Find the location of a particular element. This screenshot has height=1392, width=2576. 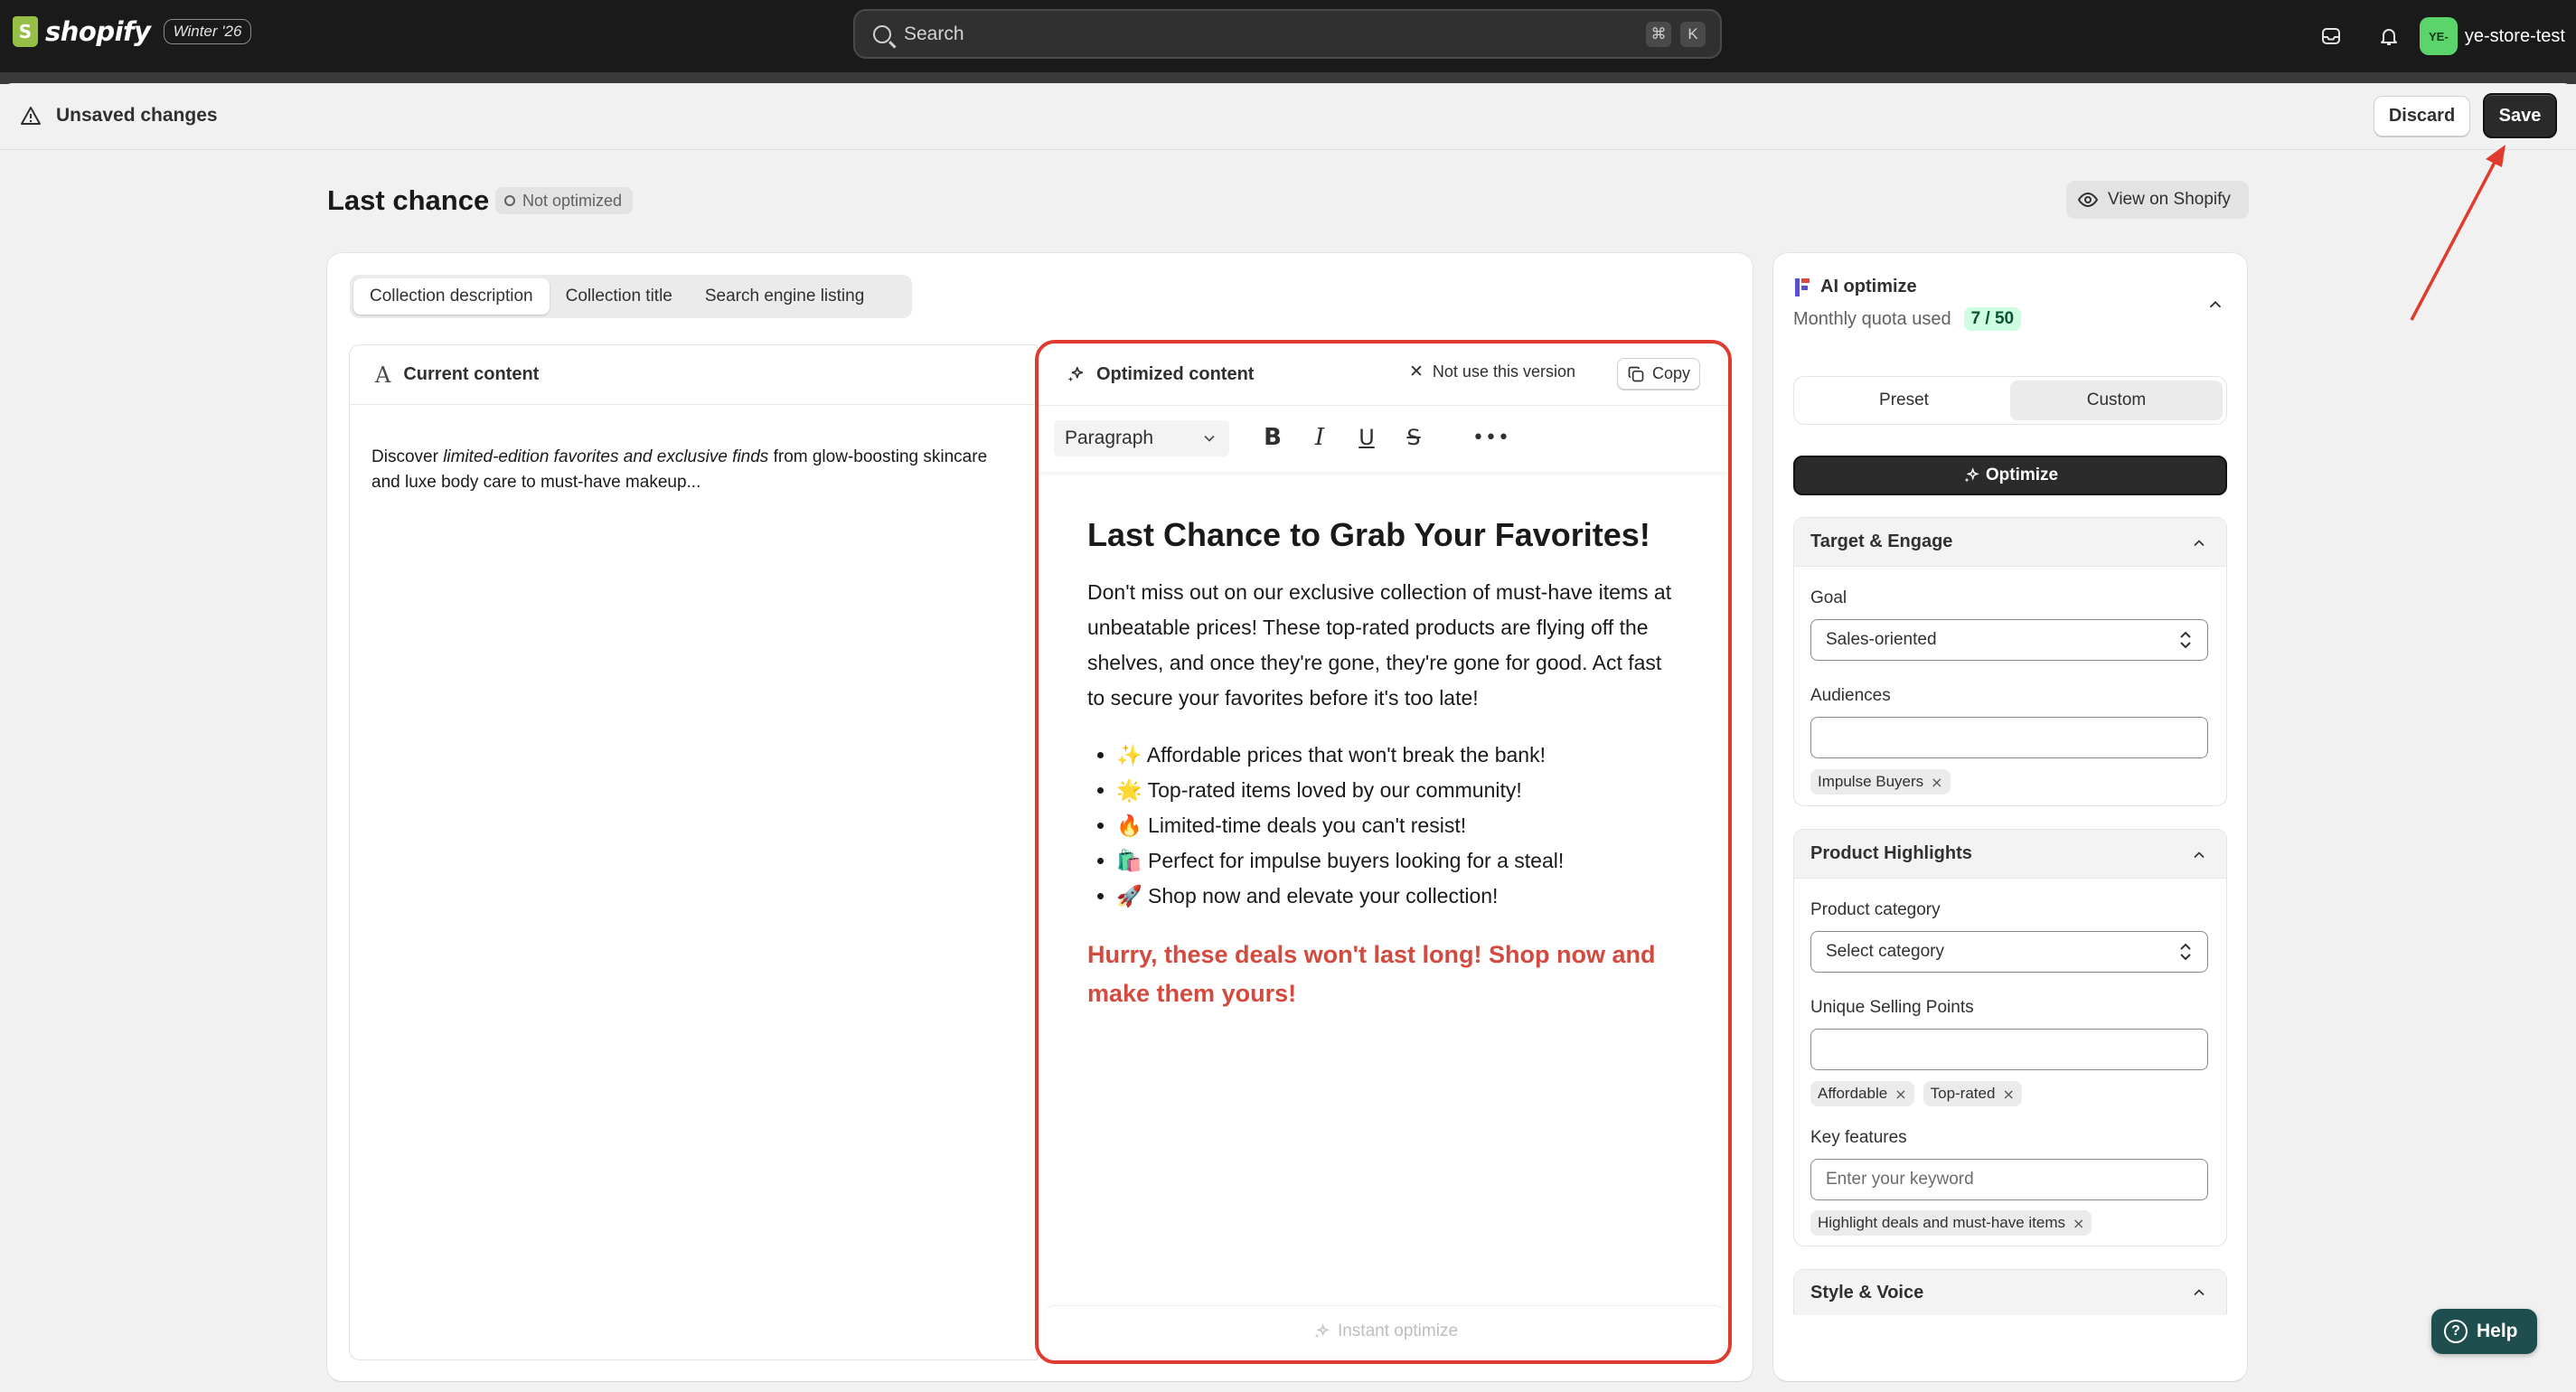

audiences-input is located at coordinates (2009, 737).